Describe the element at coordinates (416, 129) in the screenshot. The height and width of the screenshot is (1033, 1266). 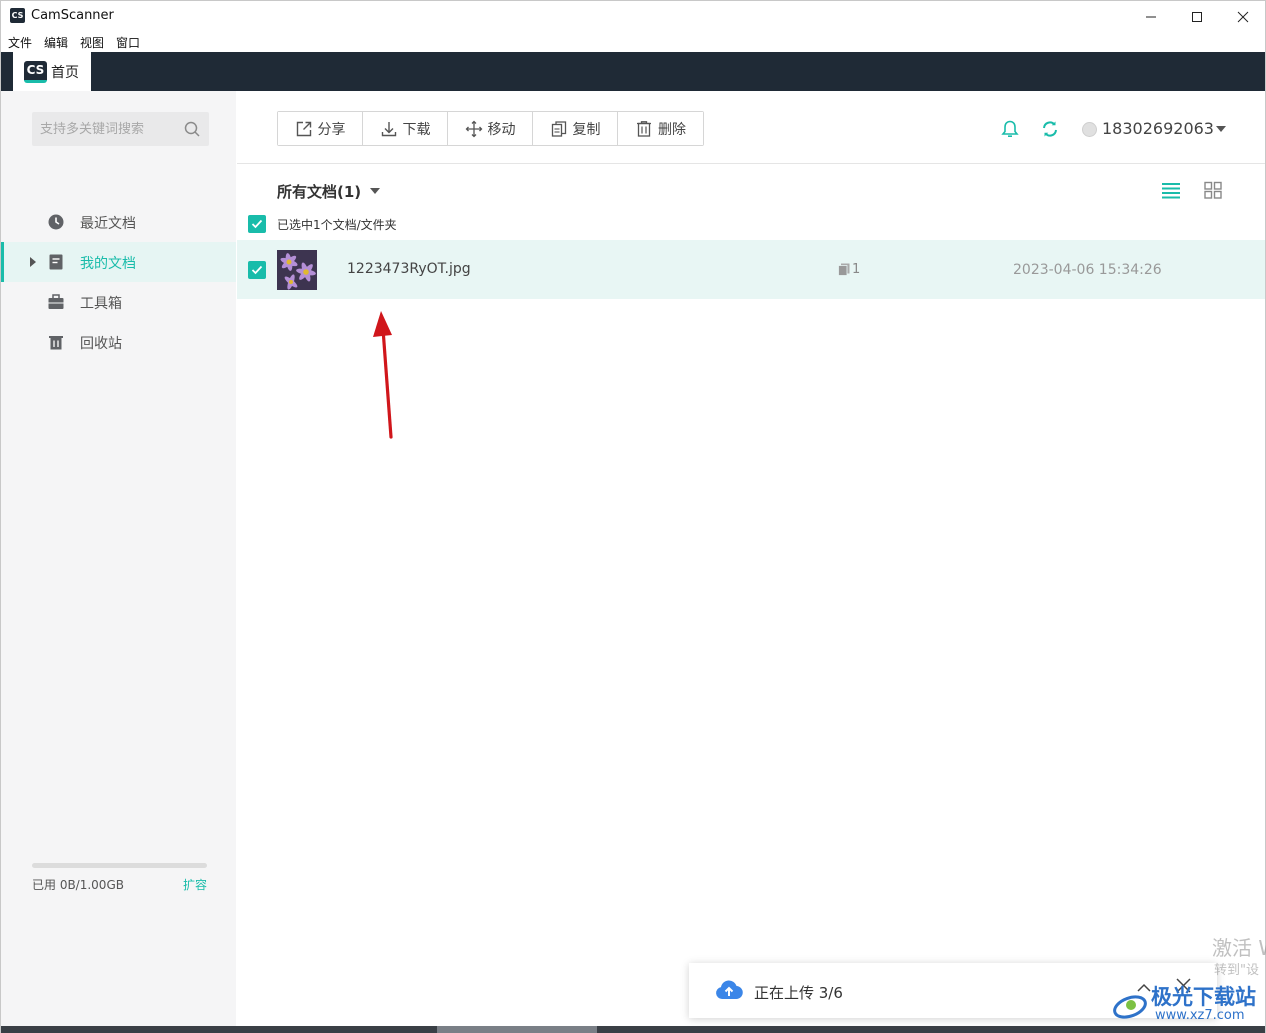
I see `download-label: 下载` at that location.